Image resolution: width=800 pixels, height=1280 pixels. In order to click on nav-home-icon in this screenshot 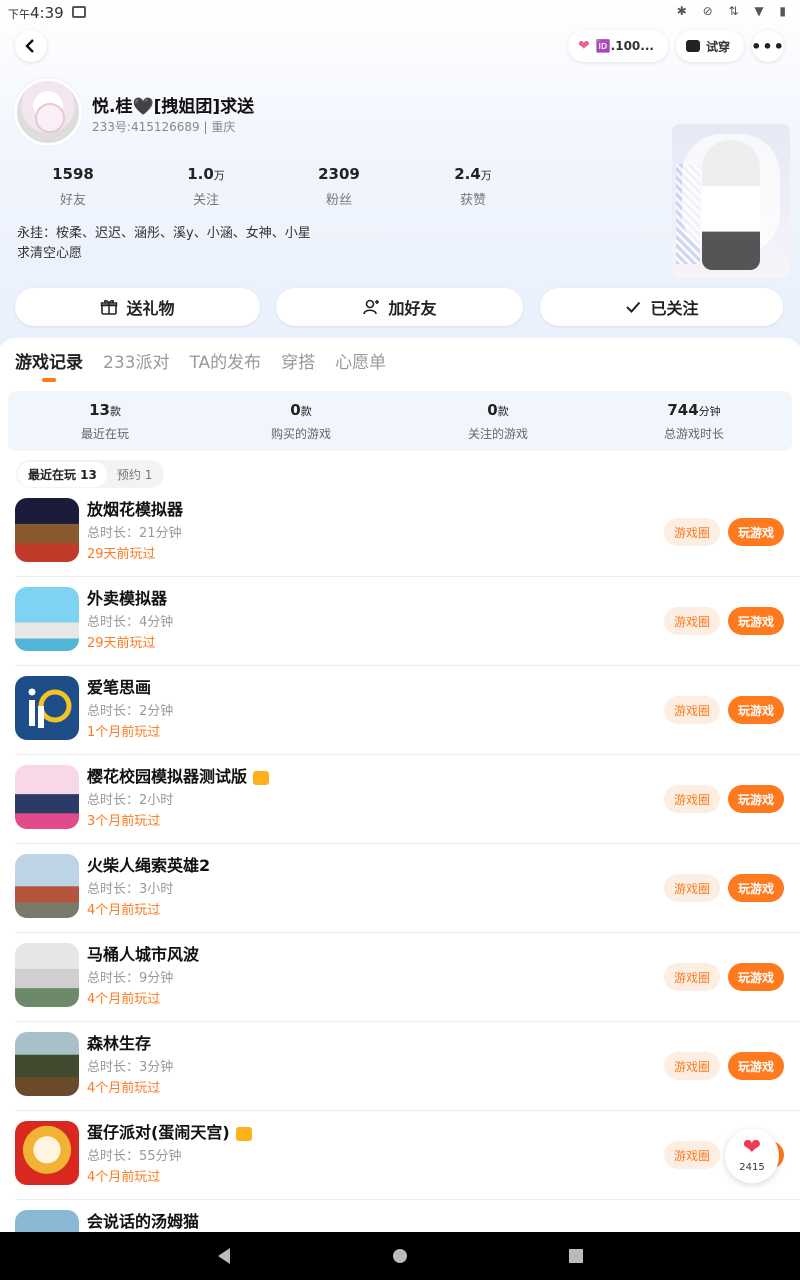, I will do `click(400, 1256)`.